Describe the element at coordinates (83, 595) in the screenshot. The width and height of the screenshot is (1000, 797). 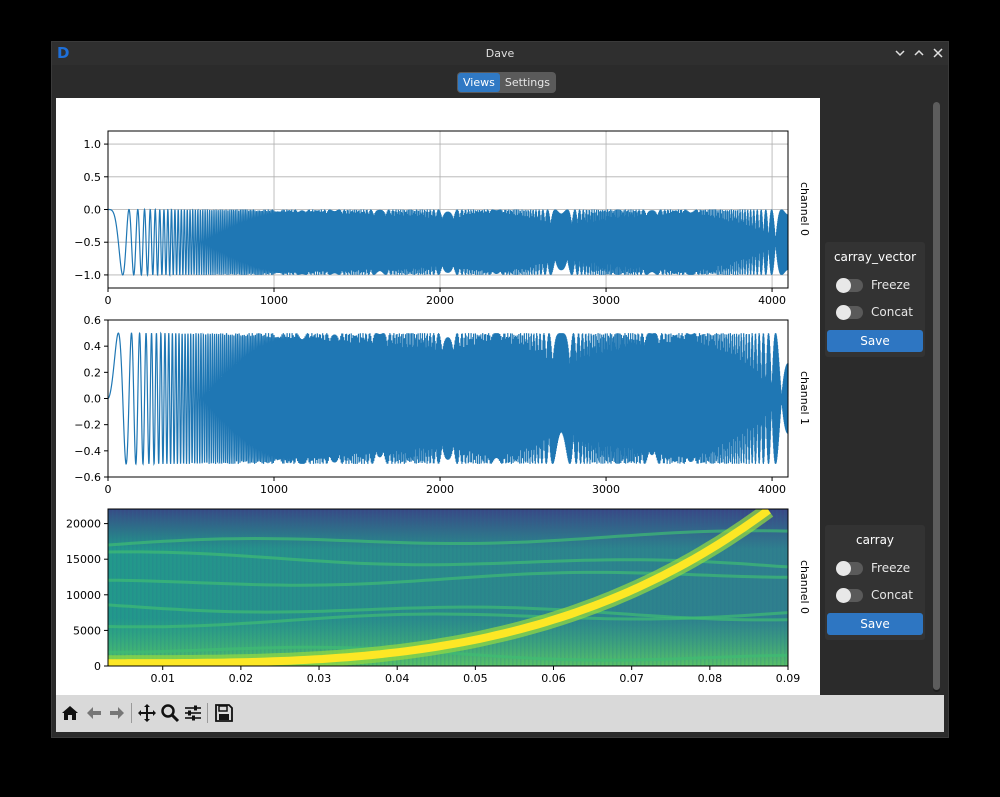
I see `y-tick-label: 10000` at that location.